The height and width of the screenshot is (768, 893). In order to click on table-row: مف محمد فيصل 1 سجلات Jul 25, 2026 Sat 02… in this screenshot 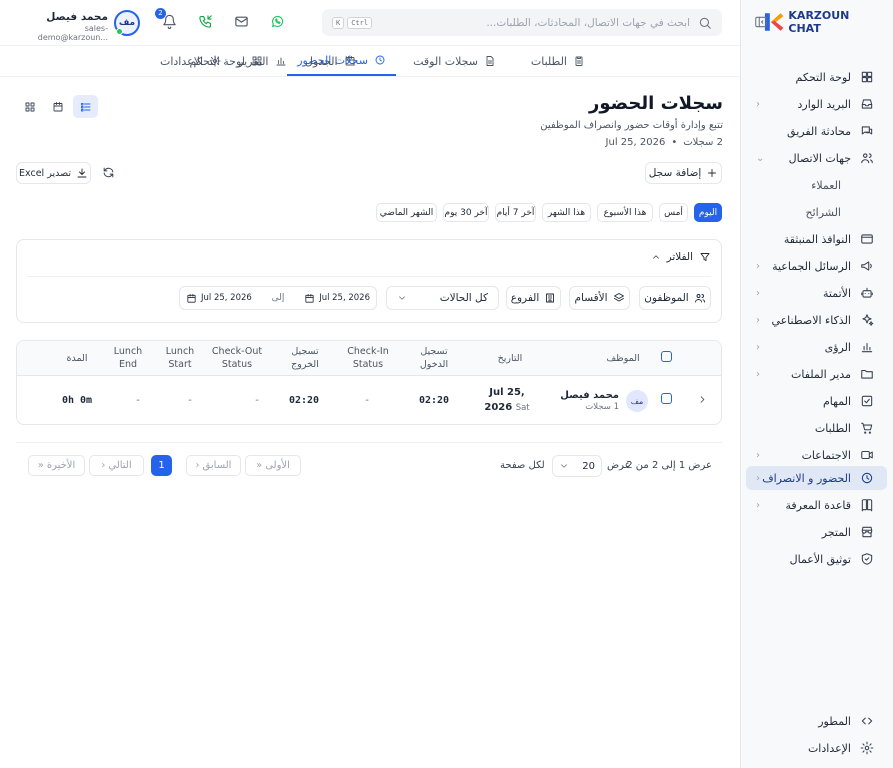, I will do `click(369, 400)`.